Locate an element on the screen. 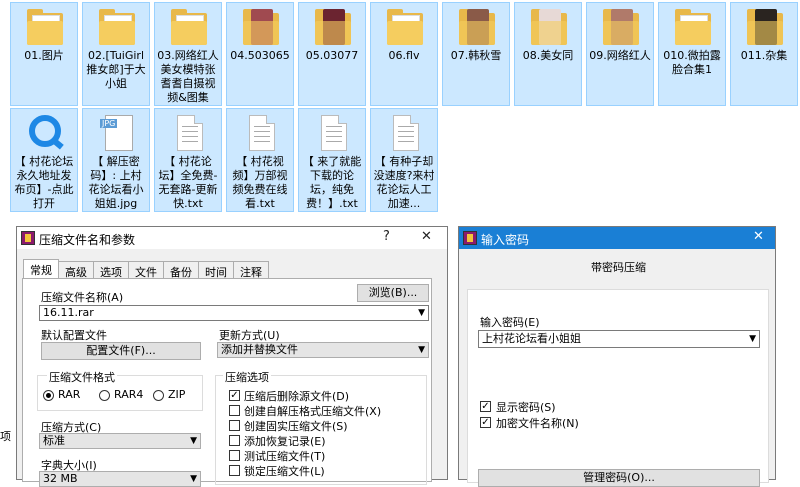 The image size is (800, 487). show-password-checkbox: ✓ is located at coordinates (485, 406).